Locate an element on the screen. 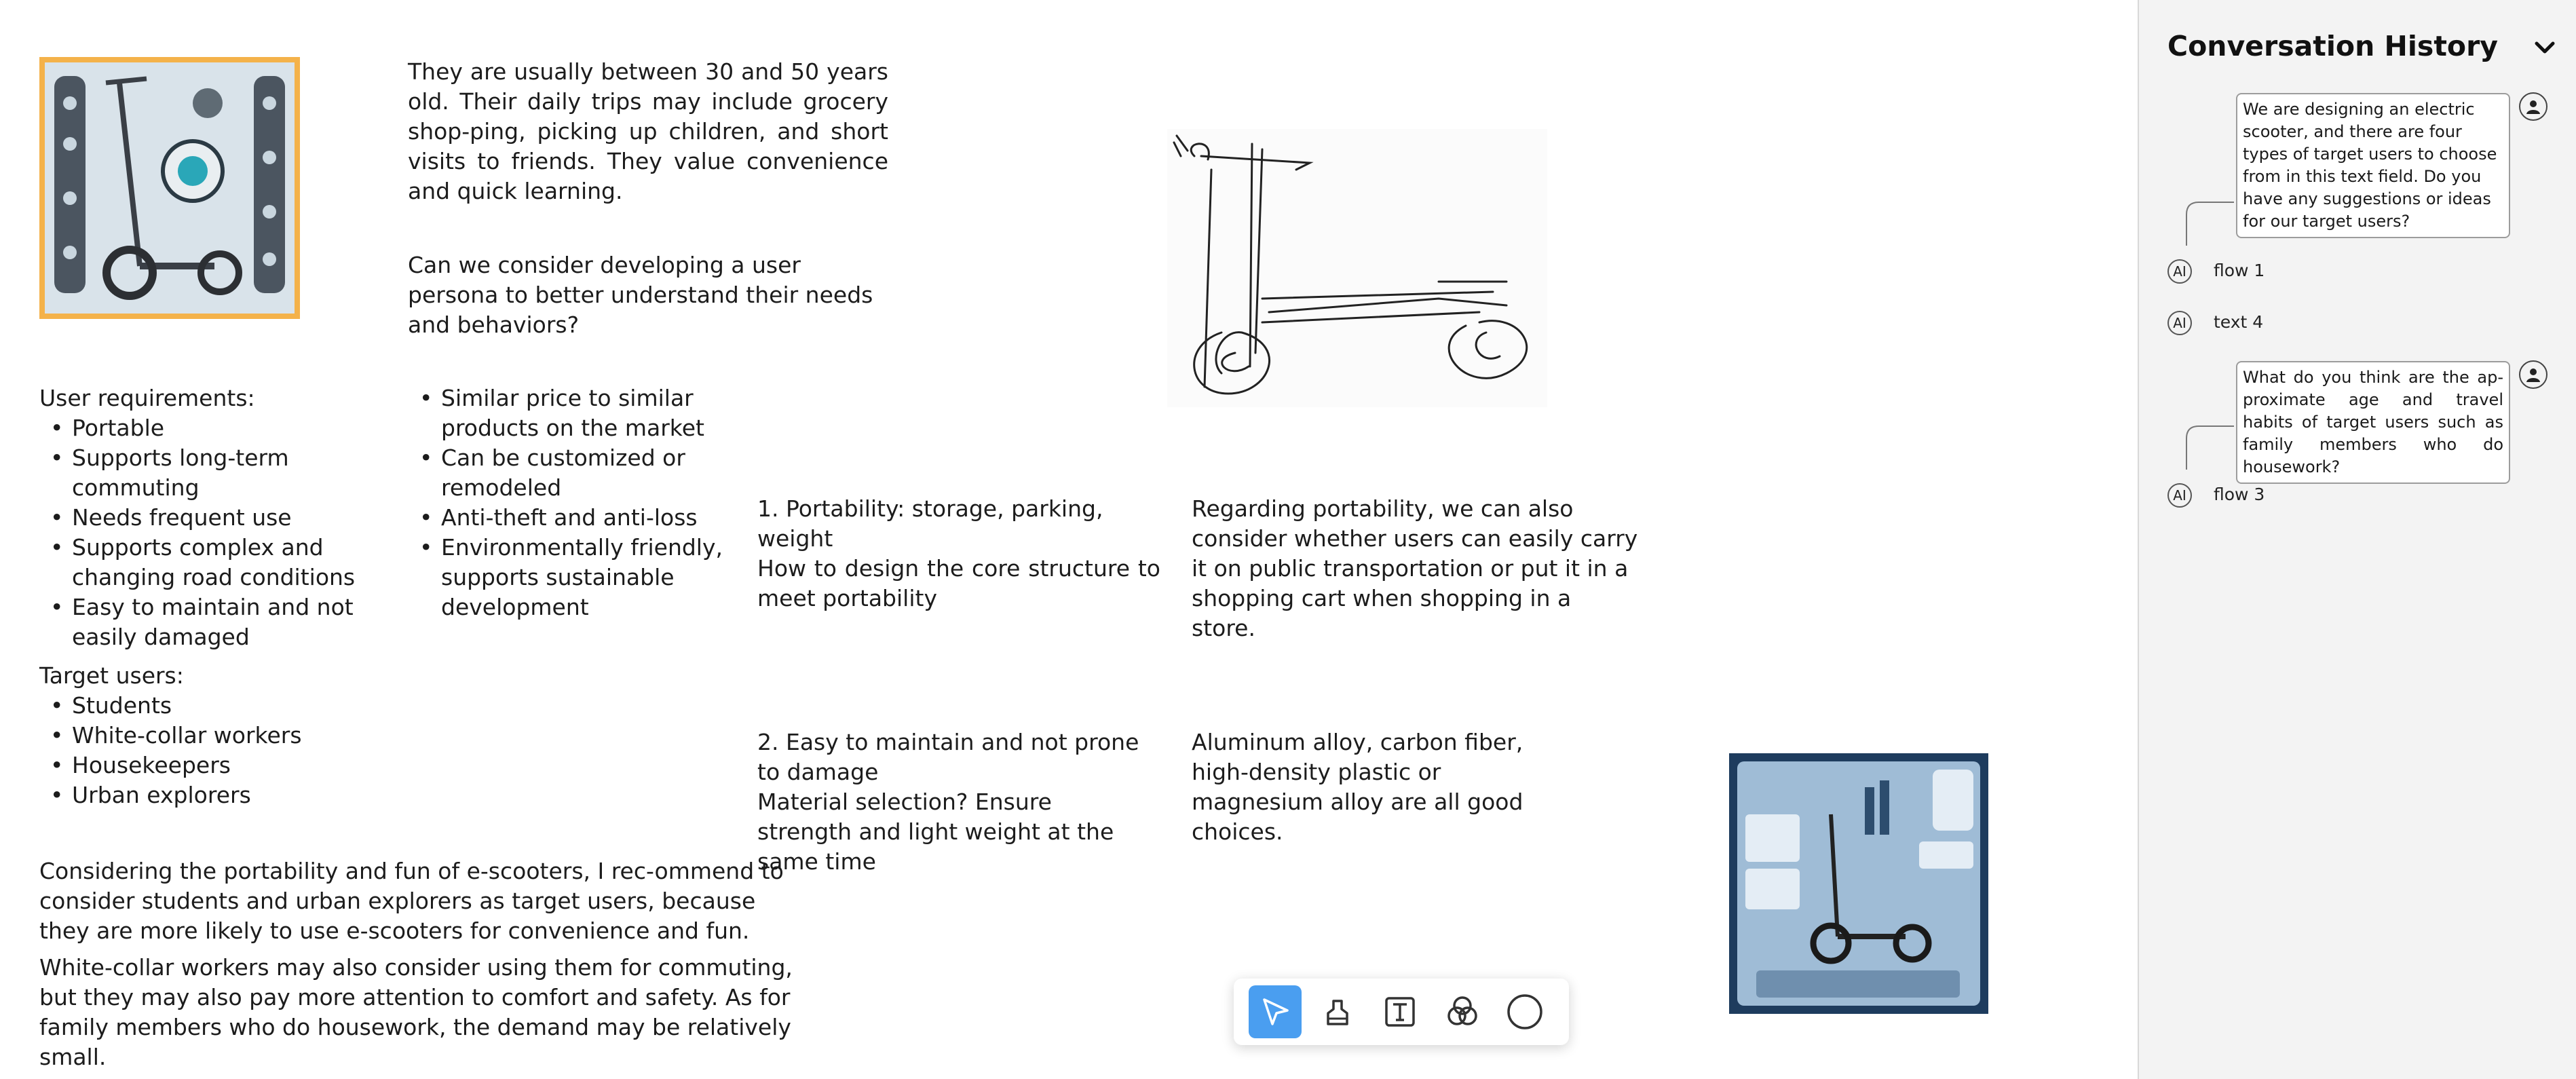  scooter-sketch is located at coordinates (1357, 268).